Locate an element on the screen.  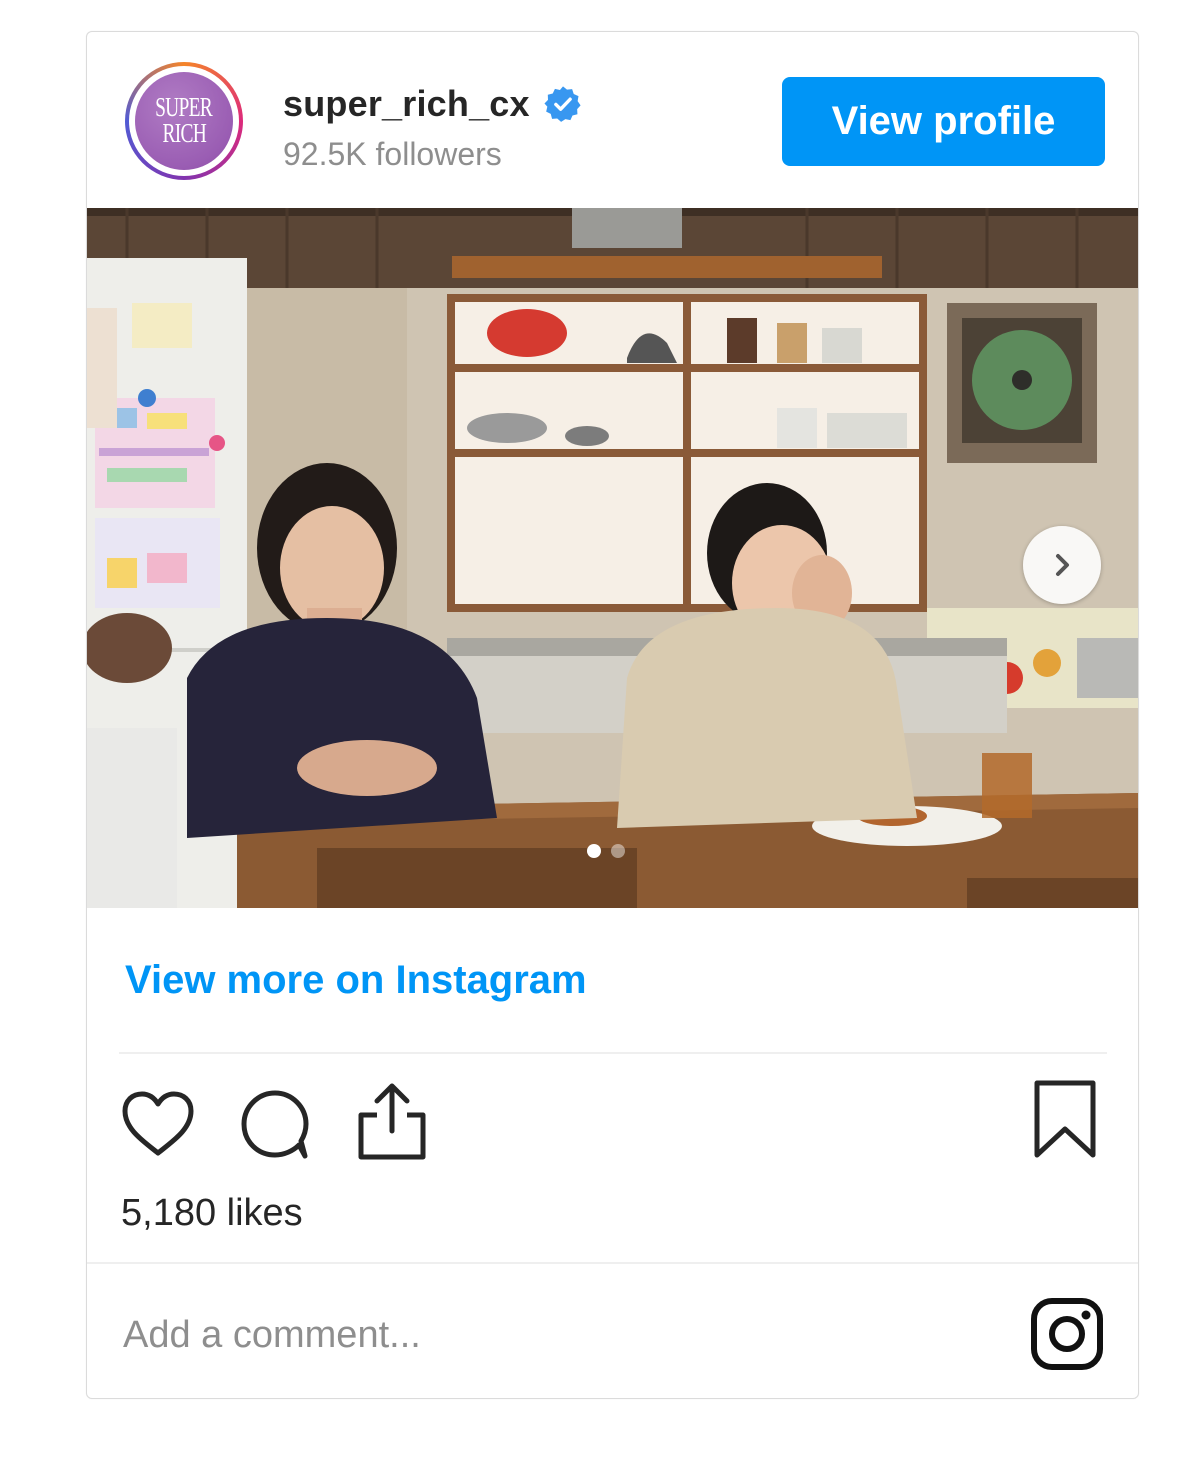
avatar-text-line2: RICH is located at coordinates (184, 133).